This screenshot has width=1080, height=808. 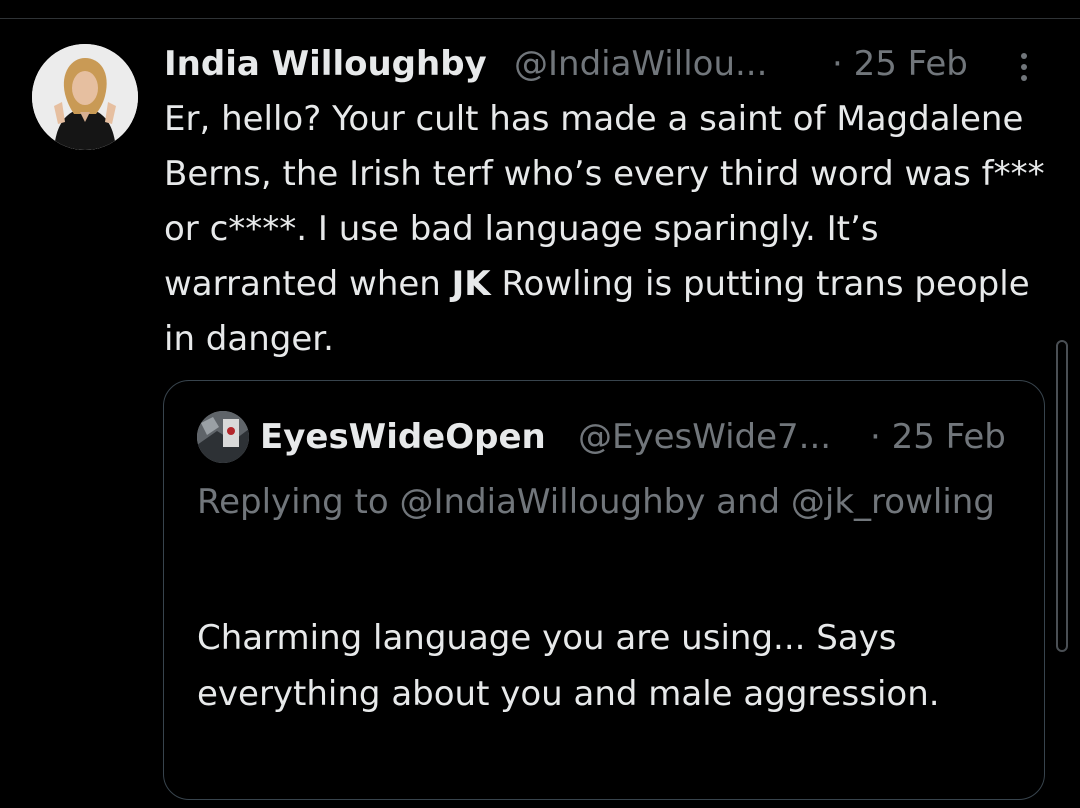 I want to click on quoted-author-display-name: EyesWideOpen, so click(x=403, y=437).